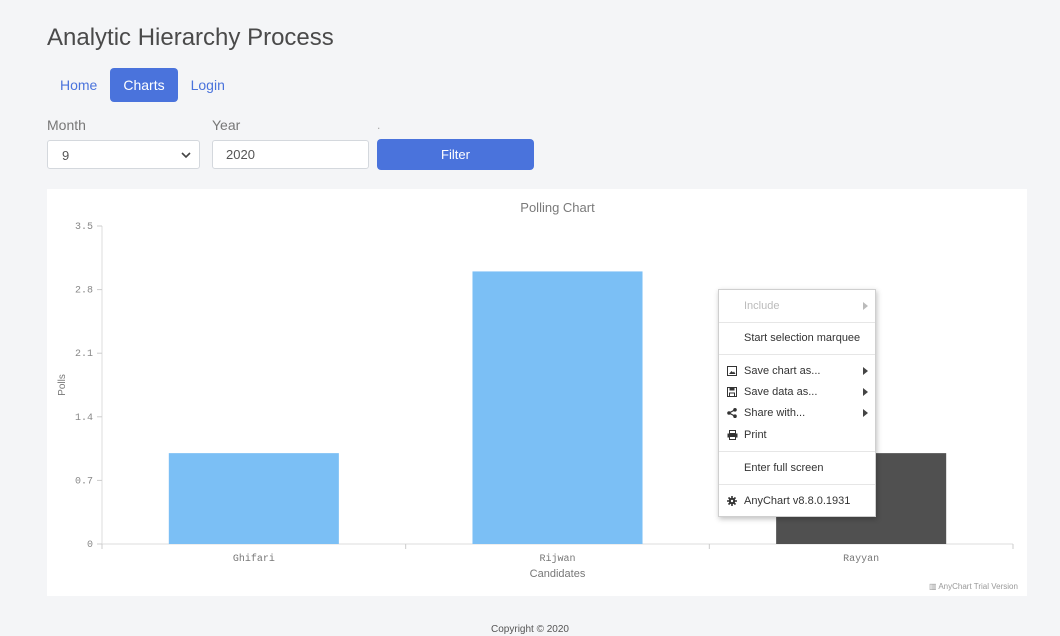  I want to click on page-title: Analytic Hierarchy Process, so click(190, 37).